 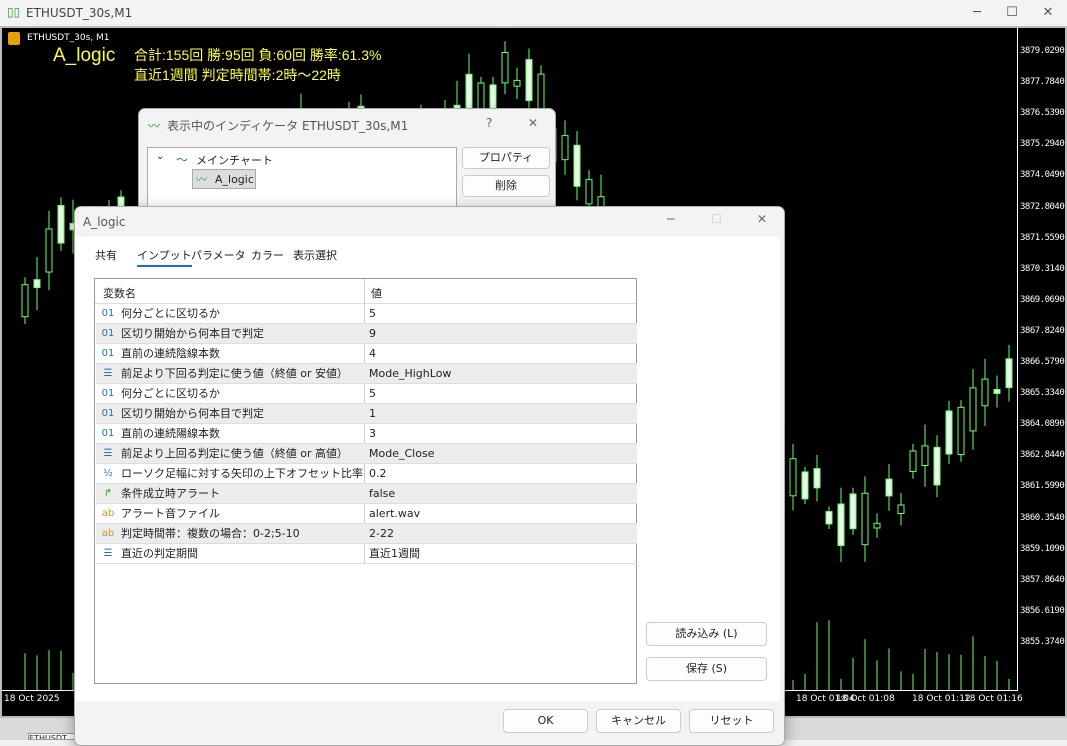 I want to click on dialog-title: A_logic, so click(x=104, y=222).